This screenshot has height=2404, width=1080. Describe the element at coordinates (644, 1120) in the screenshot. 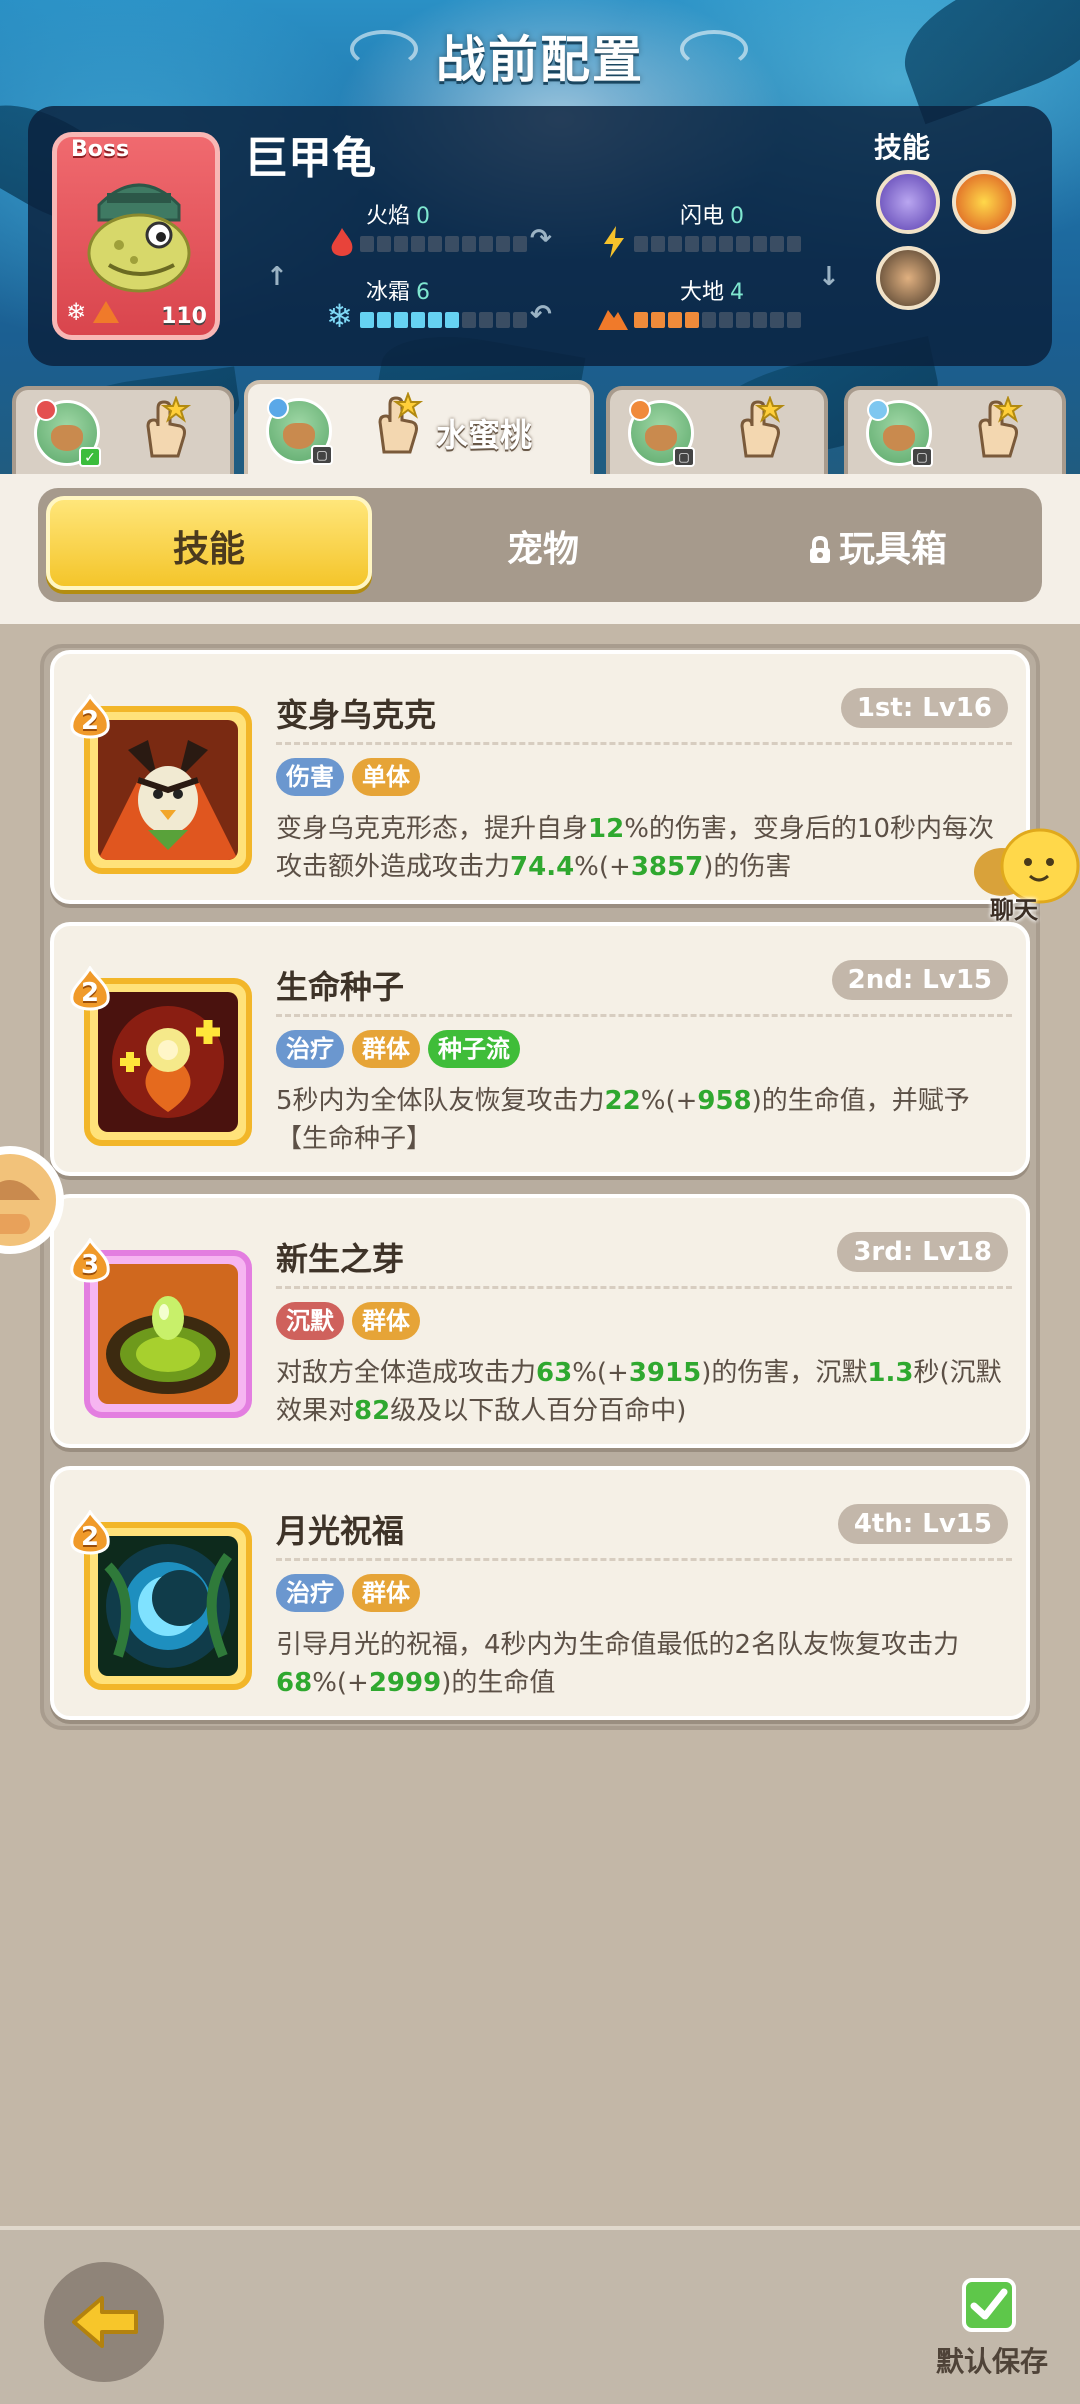

I see `skill-description: 5秒内为全体队友恢复攻击力22%(+958)的生命值，并赋予【生命种子】` at that location.